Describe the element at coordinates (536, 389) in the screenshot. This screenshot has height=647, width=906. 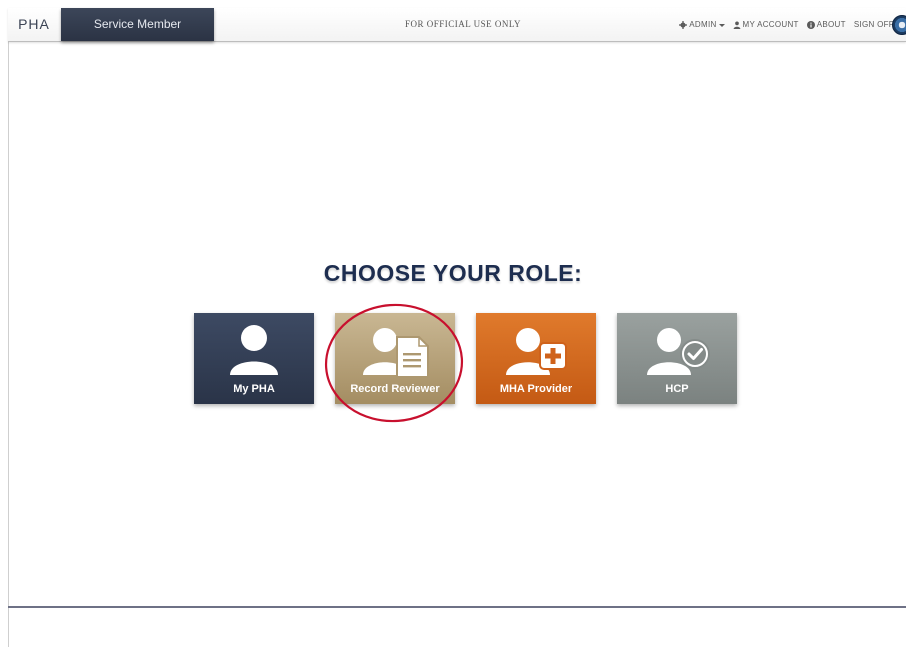
I see `role-label: MHA Provider` at that location.